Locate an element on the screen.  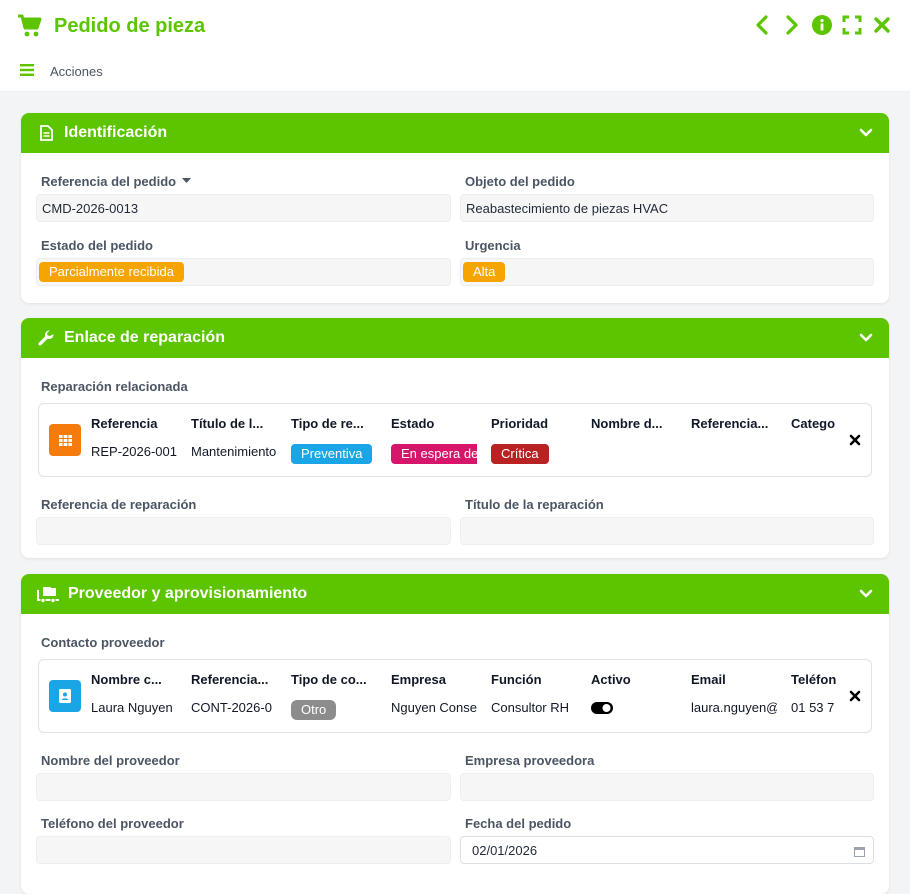
type-badge: Otro is located at coordinates (314, 710).